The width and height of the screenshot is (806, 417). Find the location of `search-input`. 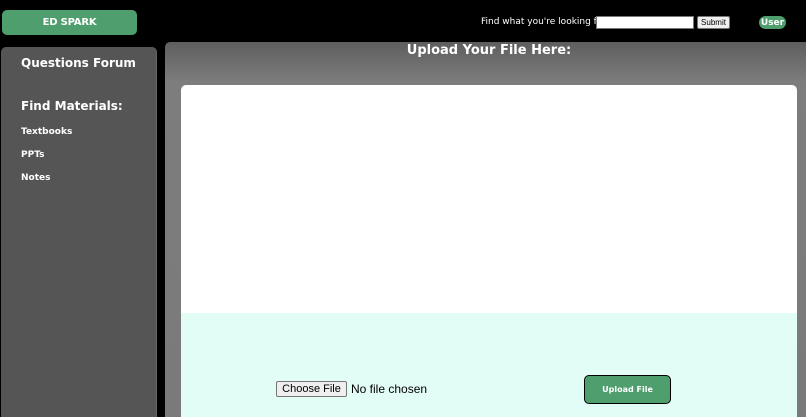

search-input is located at coordinates (645, 22).